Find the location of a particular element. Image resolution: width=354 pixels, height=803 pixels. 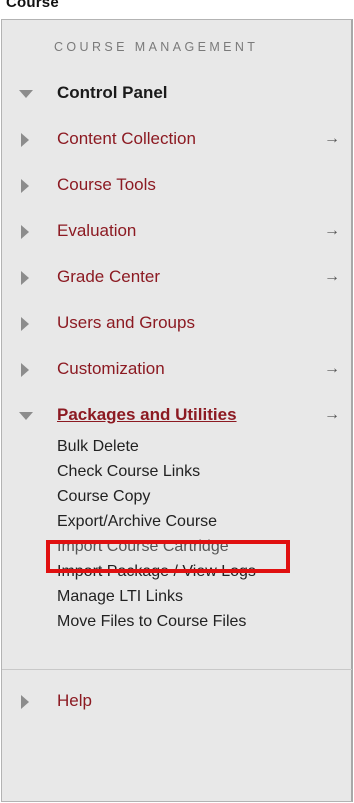

menu-users-and-groups: Users and Groups is located at coordinates (177, 324).